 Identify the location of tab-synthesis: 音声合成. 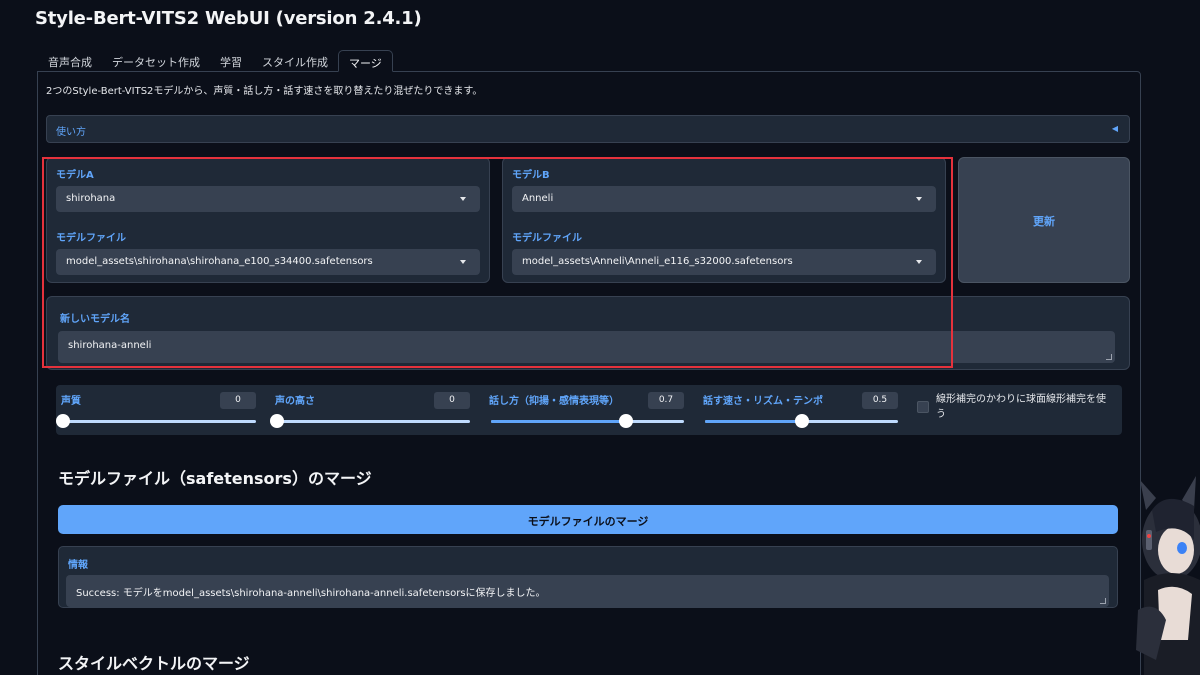
(70, 61).